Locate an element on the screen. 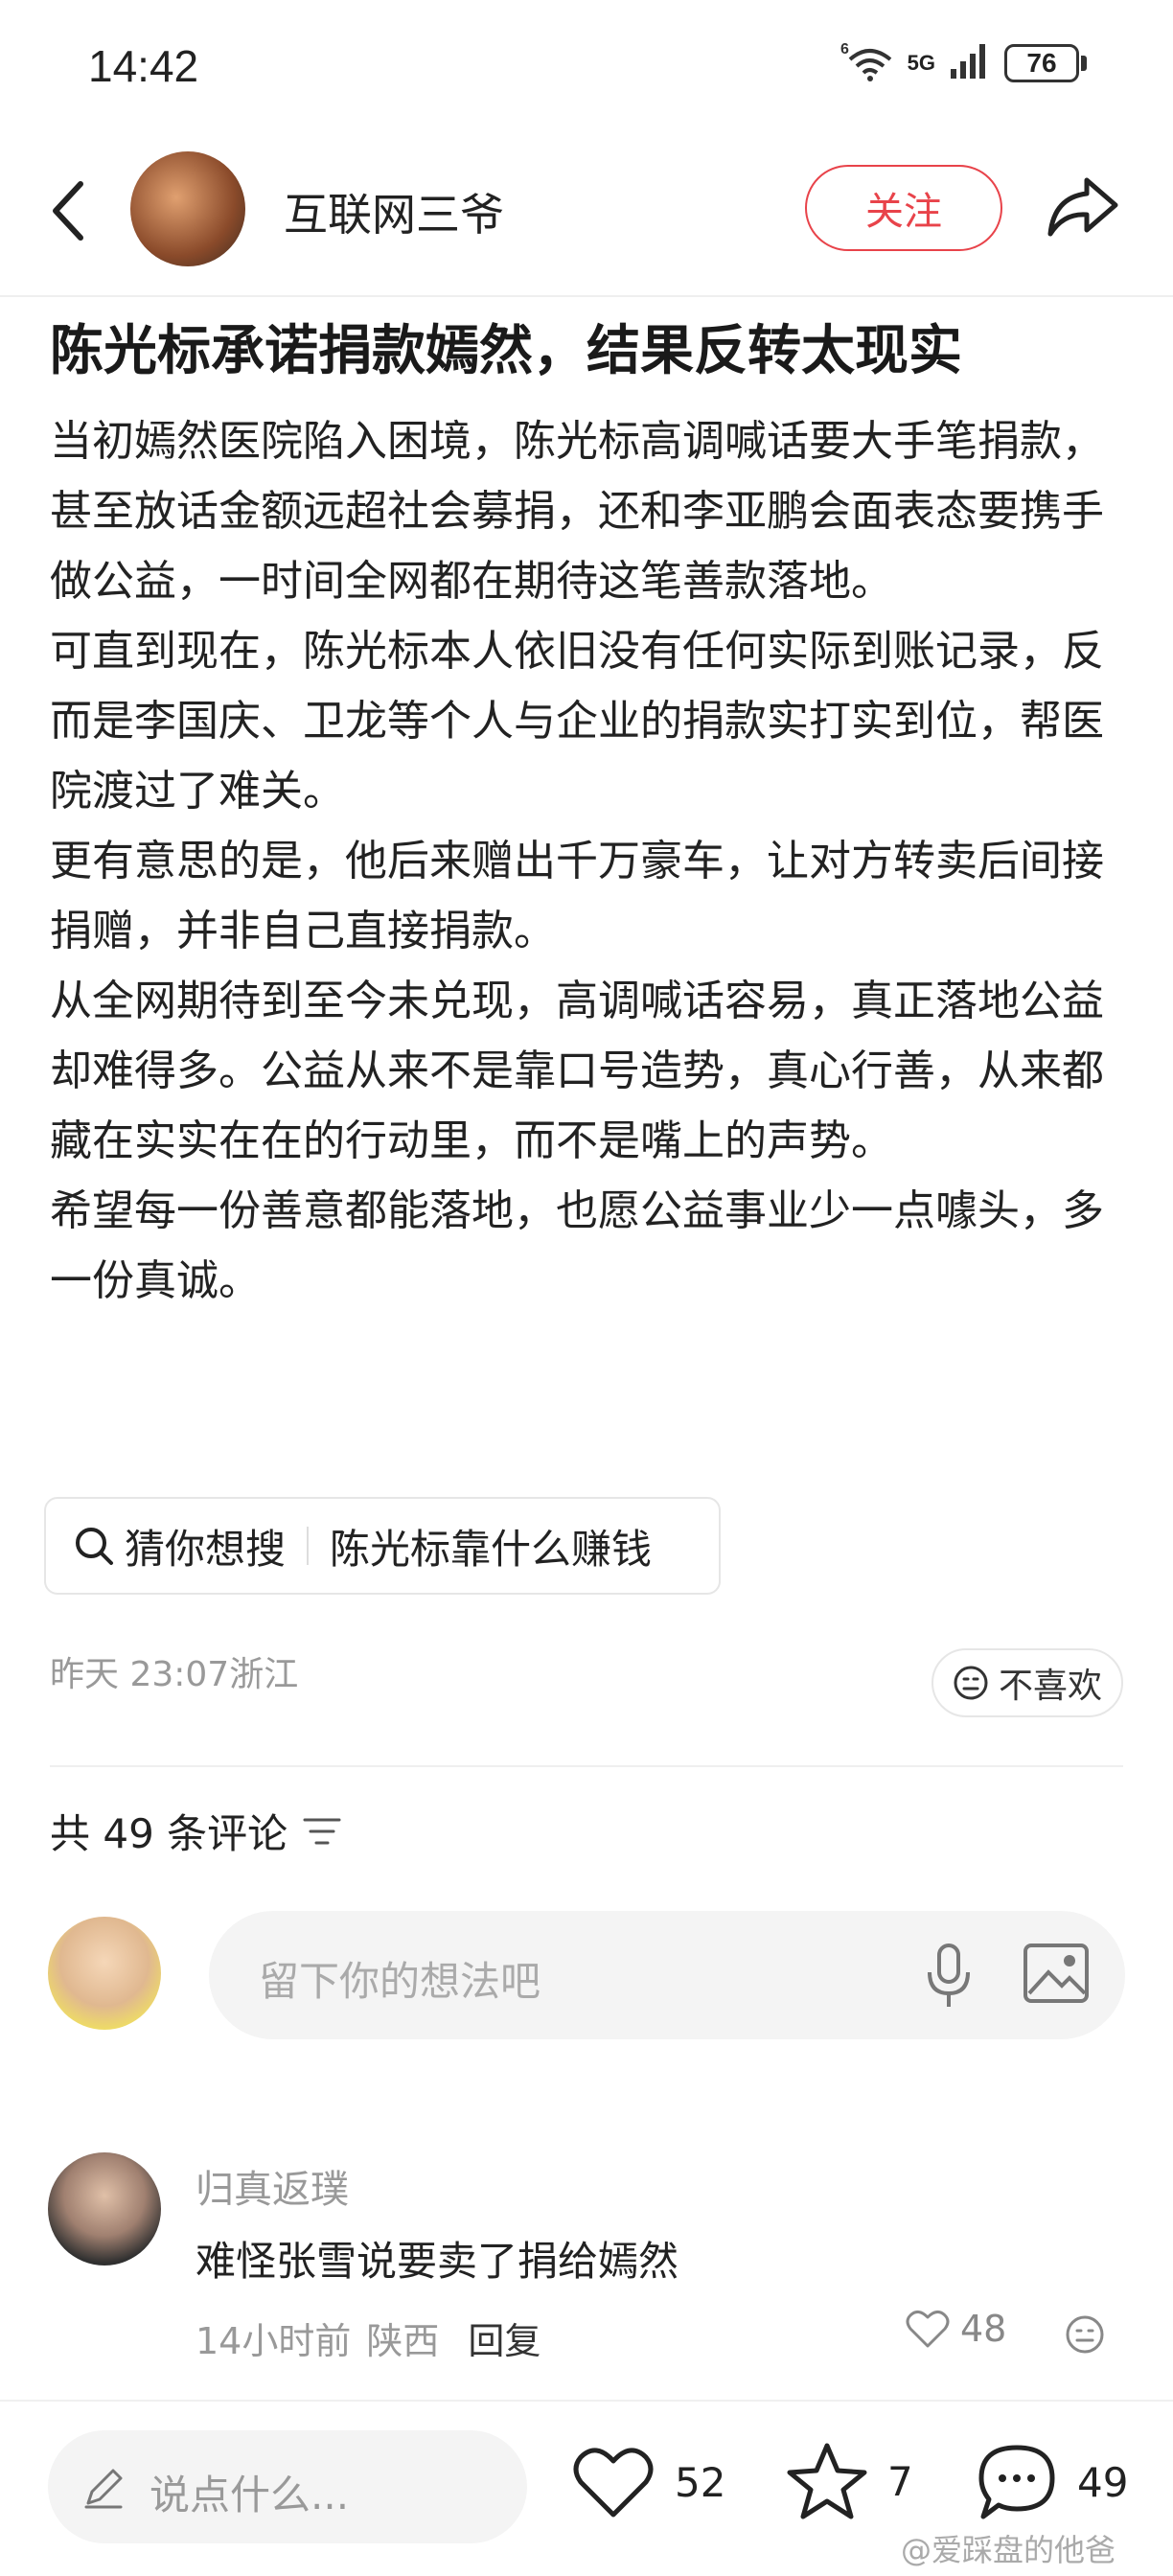 This screenshot has width=1173, height=2576. comment-time: 14小时前 is located at coordinates (274, 2341).